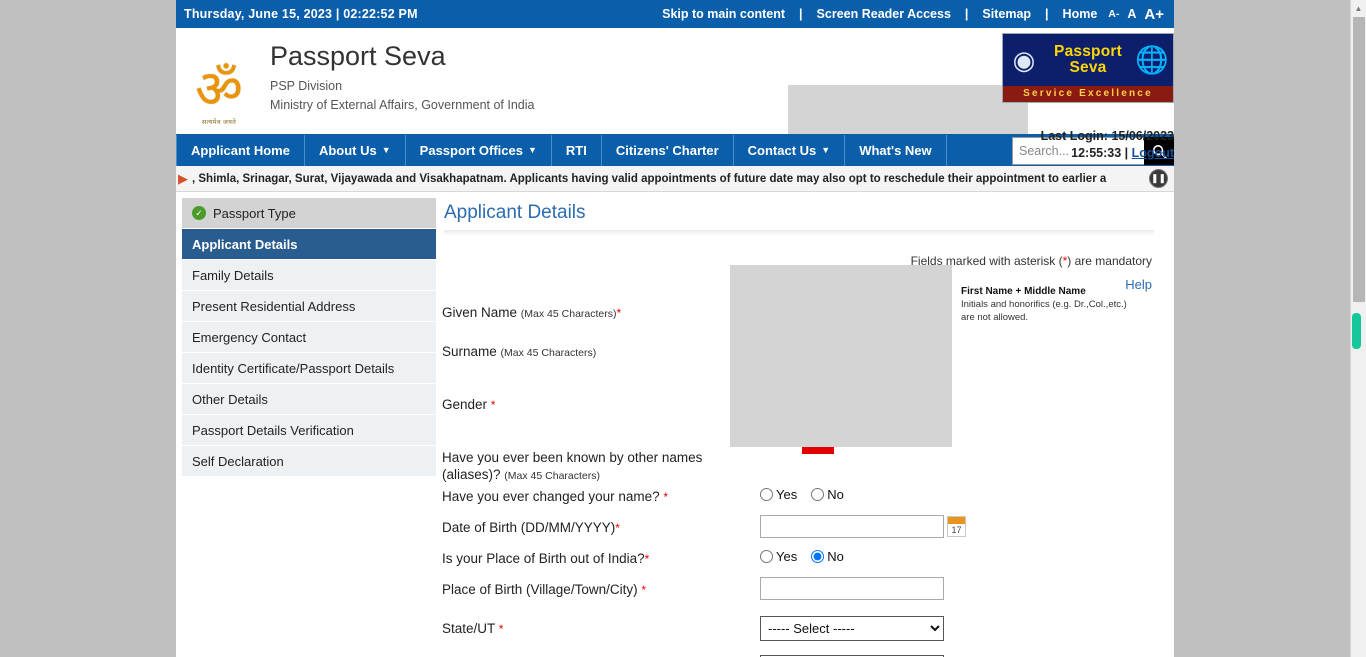 Image resolution: width=1366 pixels, height=657 pixels. Describe the element at coordinates (309, 213) in the screenshot. I see `sidebar-item-passport-type: ✓ Passport Type` at that location.